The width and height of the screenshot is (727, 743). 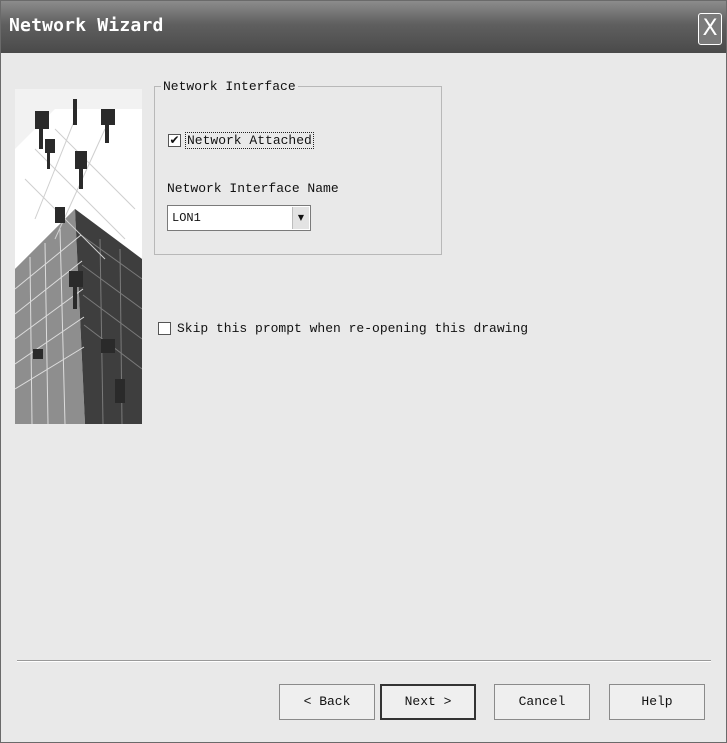 I want to click on button-separator, so click(x=364, y=661).